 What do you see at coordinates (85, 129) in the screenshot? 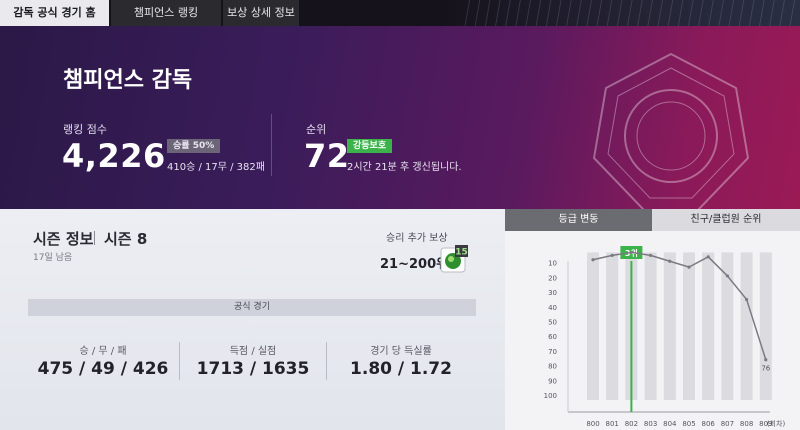
I see `ranking-points-label: 랭킹 점수` at bounding box center [85, 129].